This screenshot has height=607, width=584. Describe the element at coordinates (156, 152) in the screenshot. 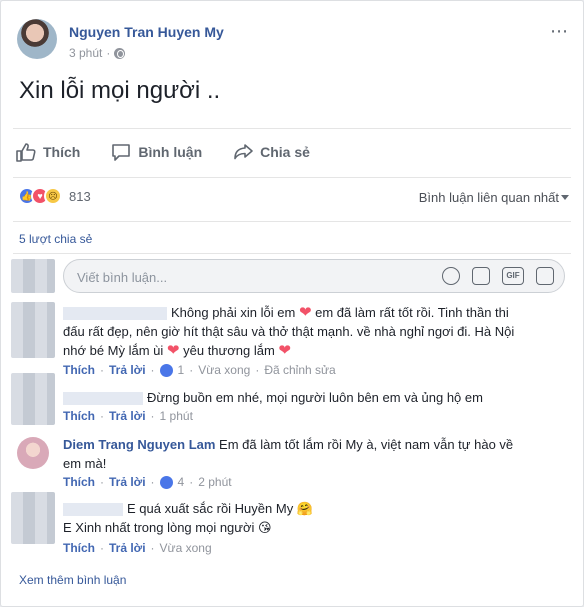

I see `comment-button: Bình luận` at that location.